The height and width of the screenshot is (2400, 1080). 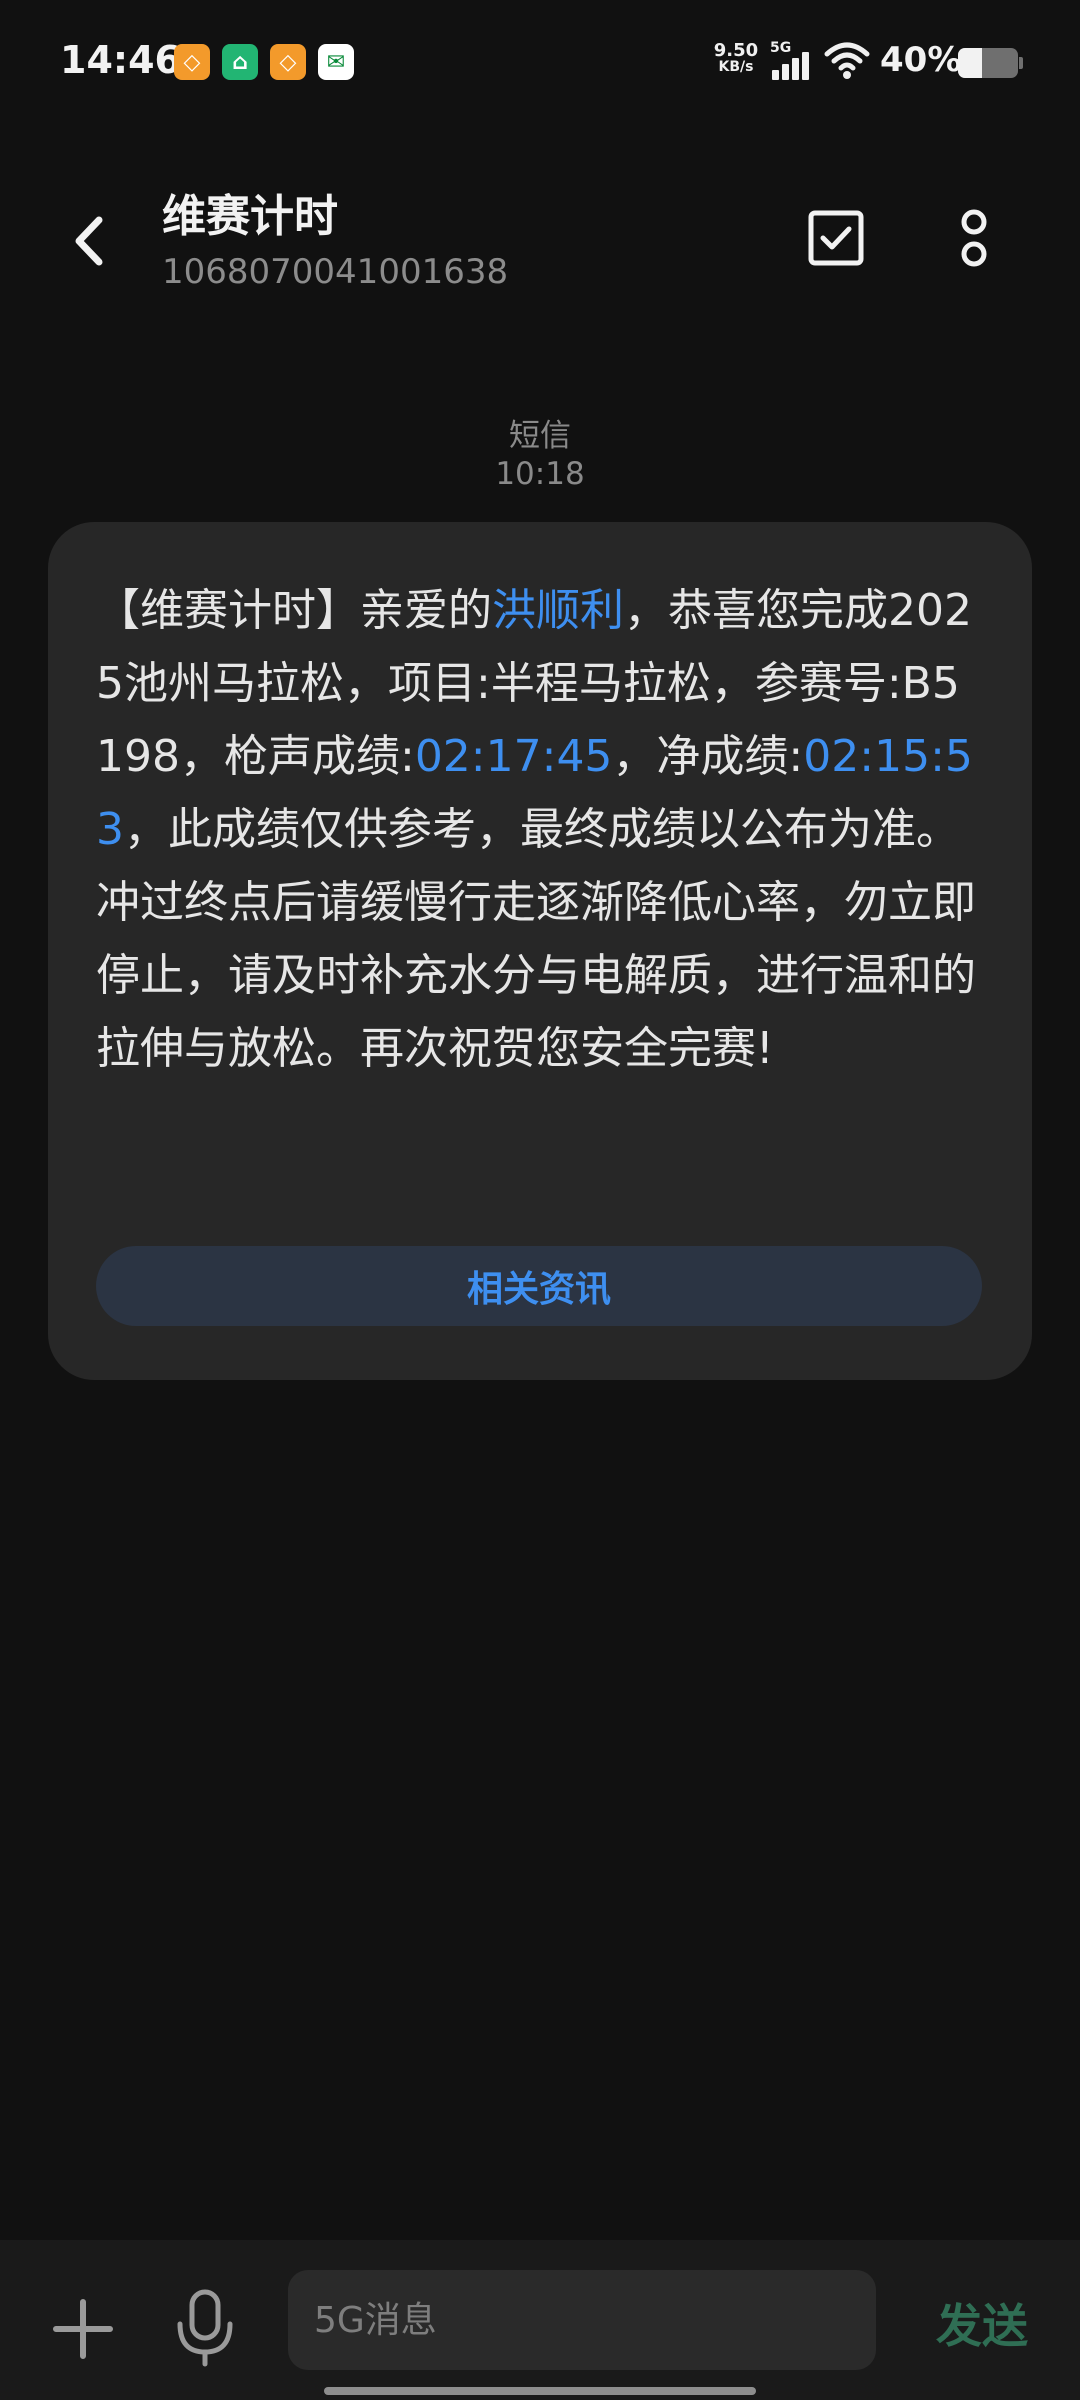 What do you see at coordinates (781, 48) in the screenshot?
I see `network-type: 5G` at bounding box center [781, 48].